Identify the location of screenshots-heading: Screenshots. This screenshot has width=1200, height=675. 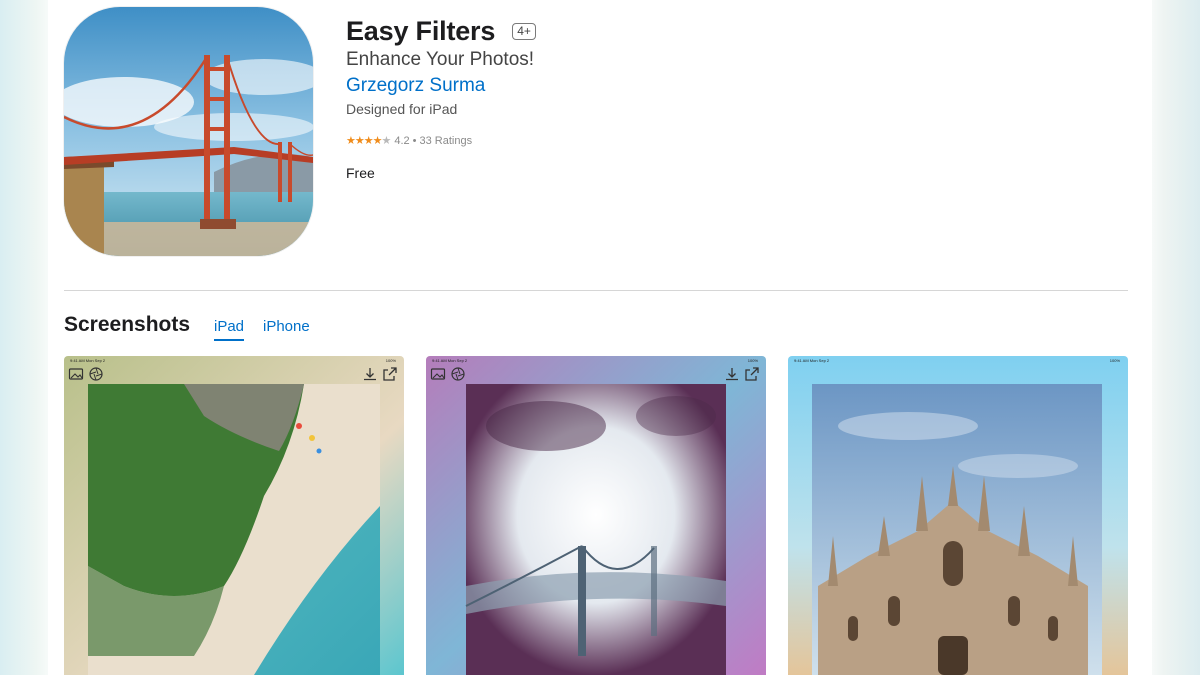
(127, 324).